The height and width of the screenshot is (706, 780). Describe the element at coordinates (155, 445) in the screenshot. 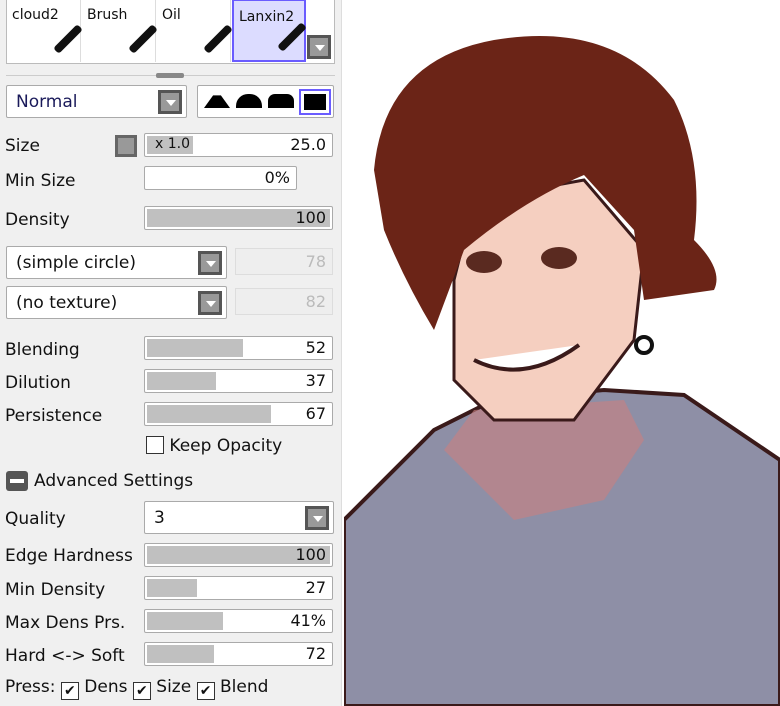

I see `checkbox-icon` at that location.